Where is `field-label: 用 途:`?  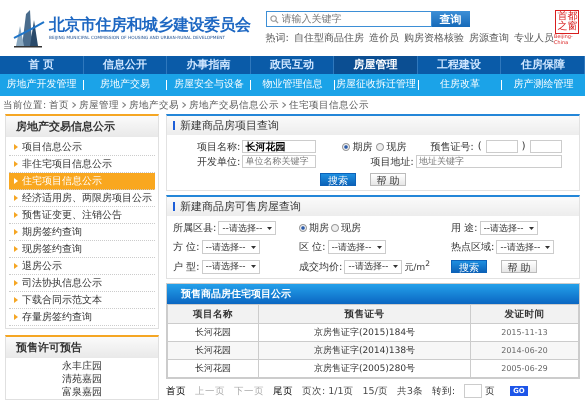
field-label: 用 途: is located at coordinates (464, 228).